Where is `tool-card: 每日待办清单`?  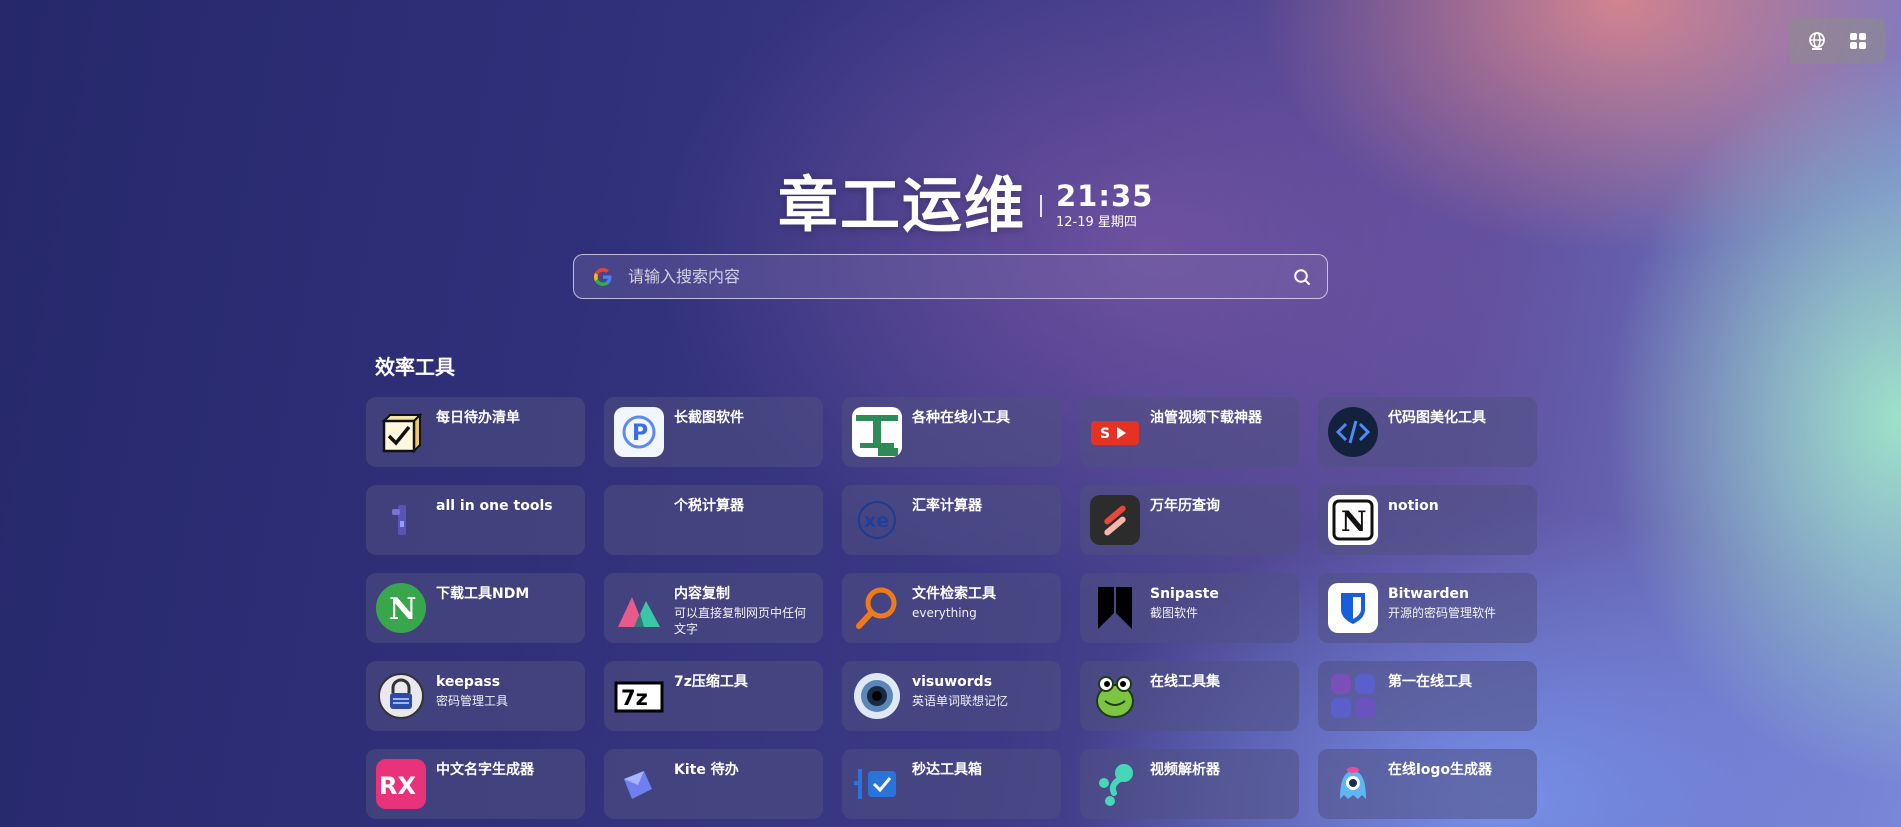 tool-card: 每日待办清单 is located at coordinates (475, 432).